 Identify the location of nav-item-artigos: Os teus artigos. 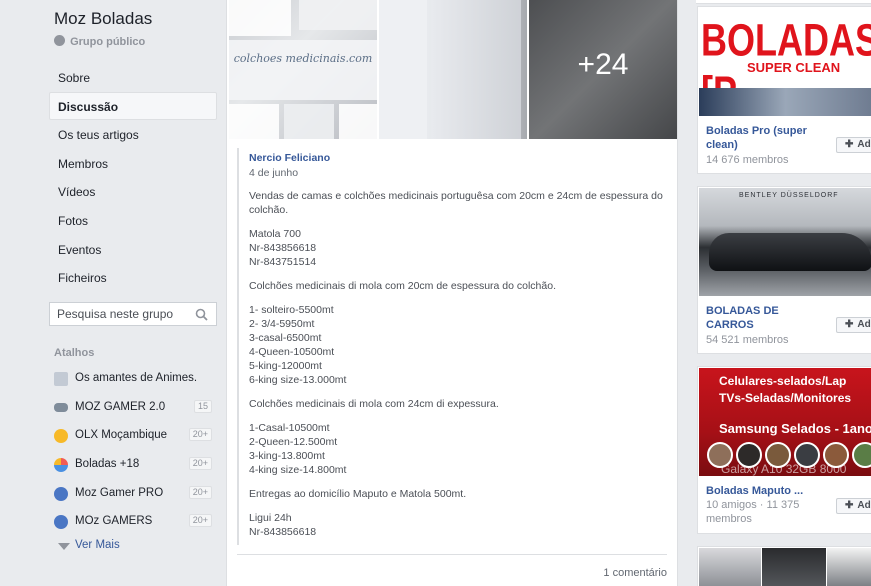
(133, 134).